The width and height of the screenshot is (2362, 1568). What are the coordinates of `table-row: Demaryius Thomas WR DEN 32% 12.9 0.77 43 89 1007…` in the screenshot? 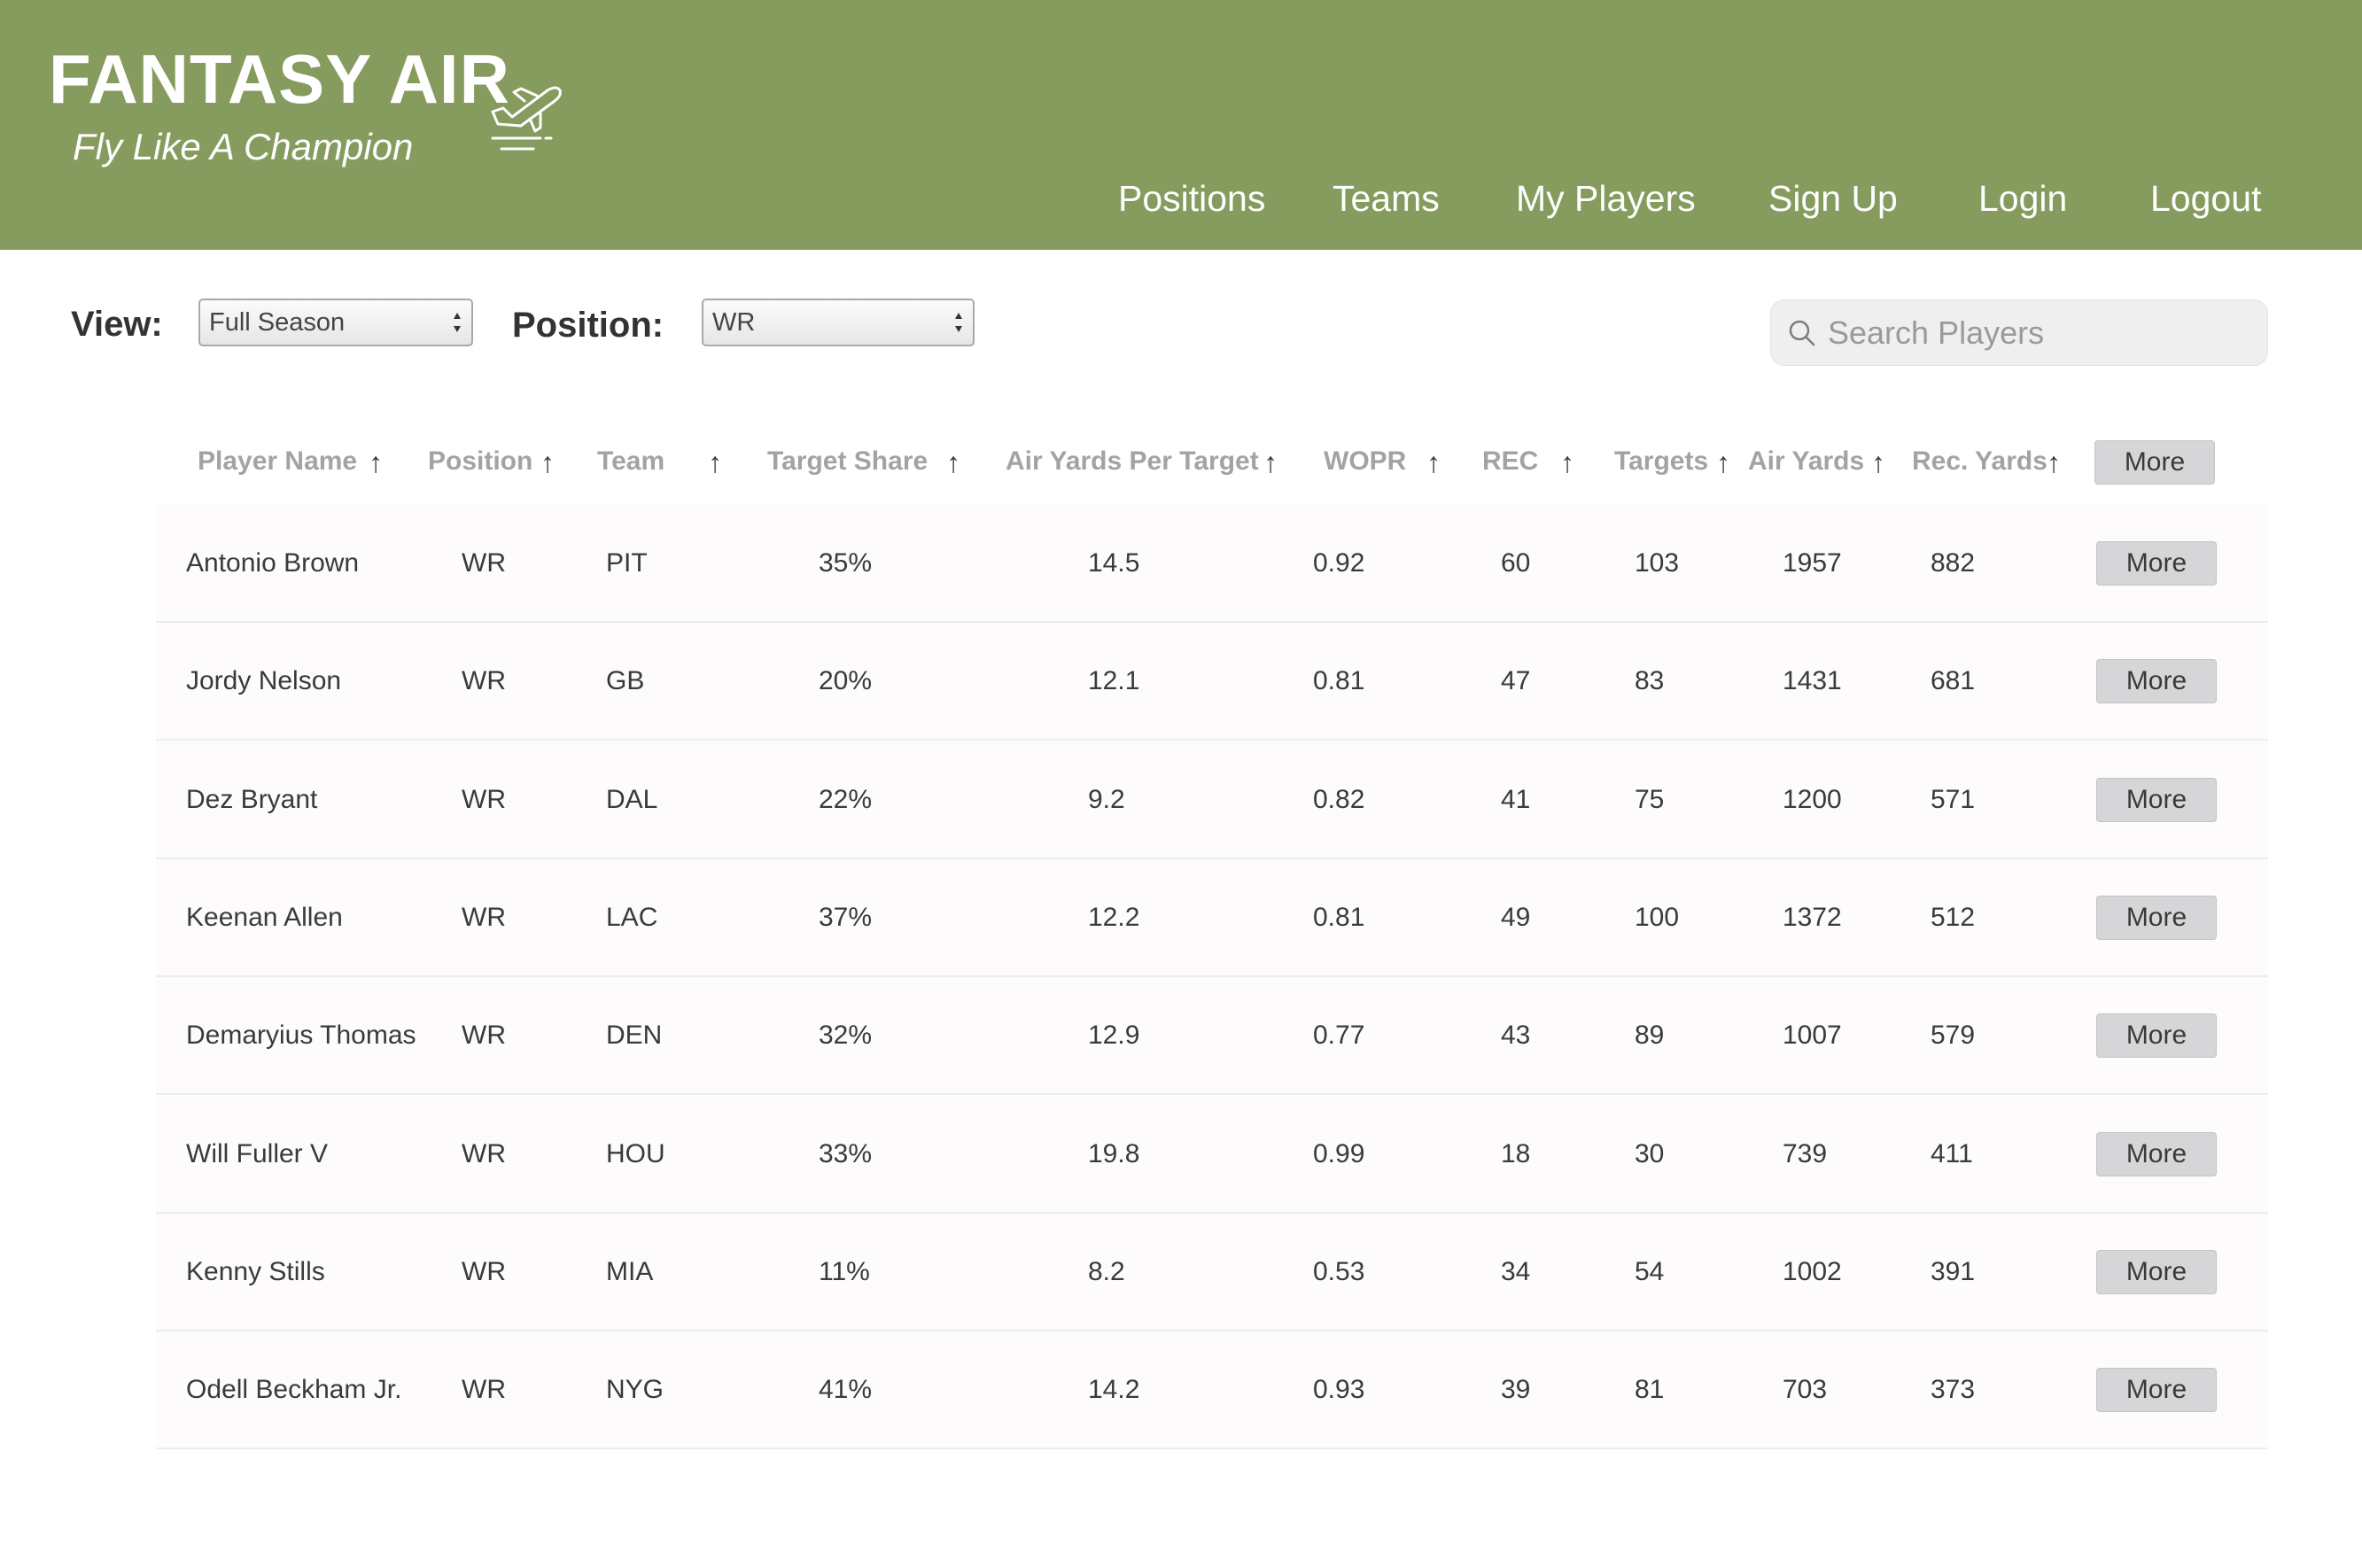 It's located at (1212, 1036).